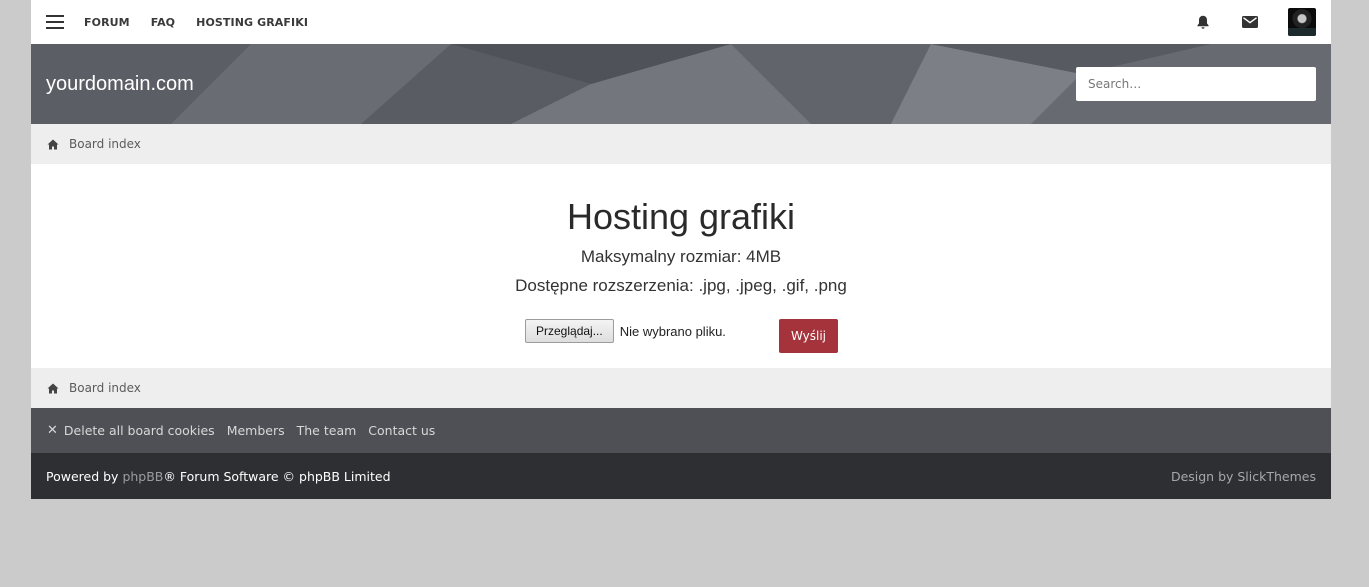  Describe the element at coordinates (672, 331) in the screenshot. I see `file-status-text: Nie wybrano pliku.` at that location.